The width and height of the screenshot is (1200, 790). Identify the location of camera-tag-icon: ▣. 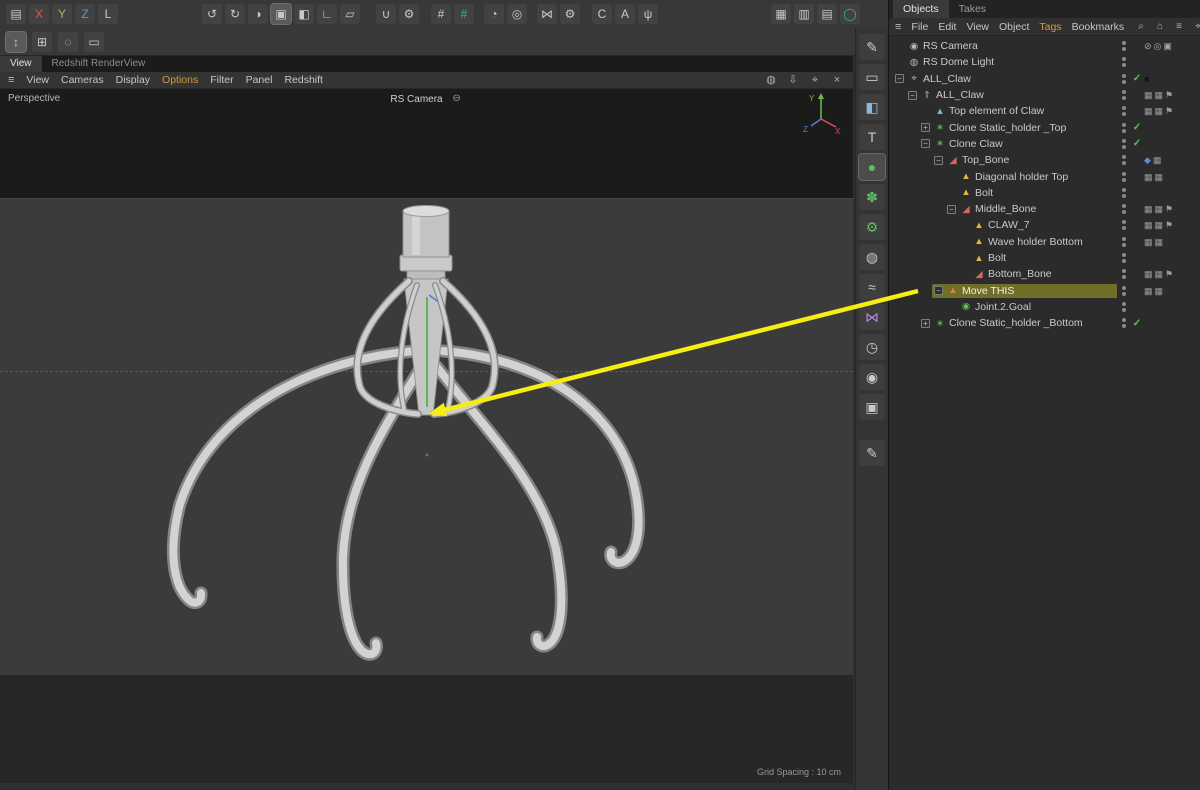
(1167, 46).